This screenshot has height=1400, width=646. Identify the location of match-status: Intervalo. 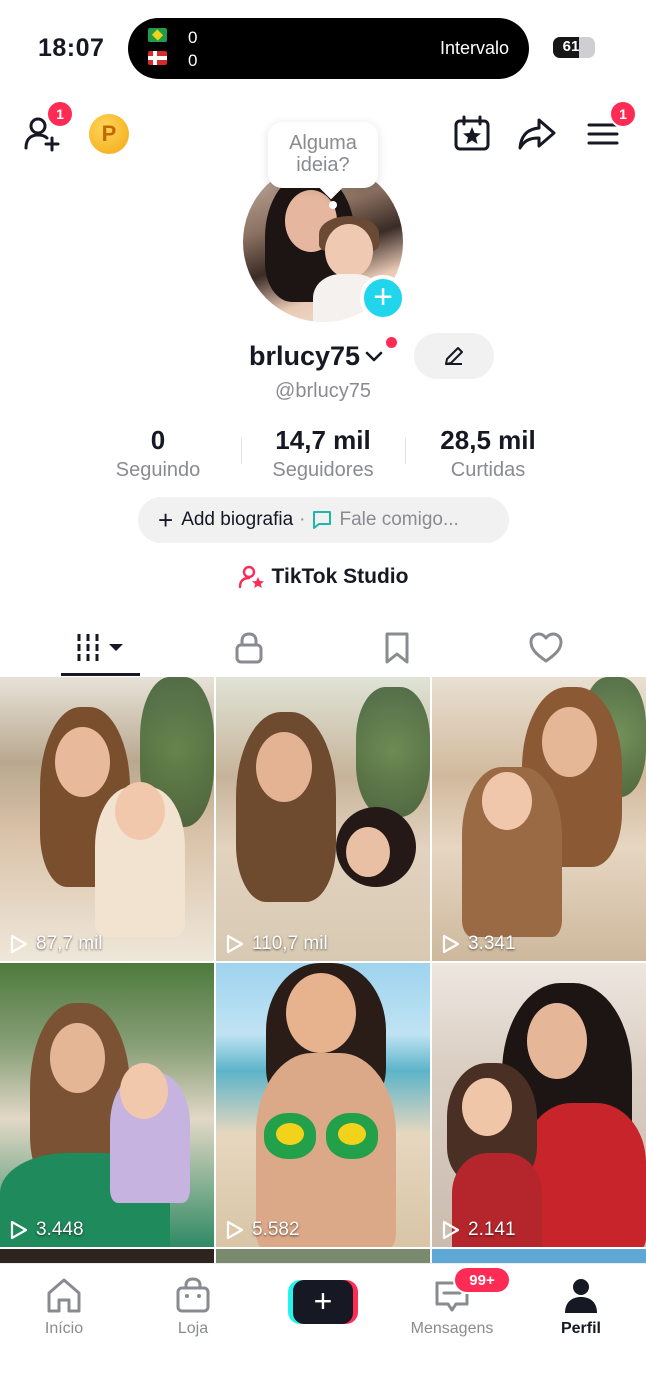
(474, 48).